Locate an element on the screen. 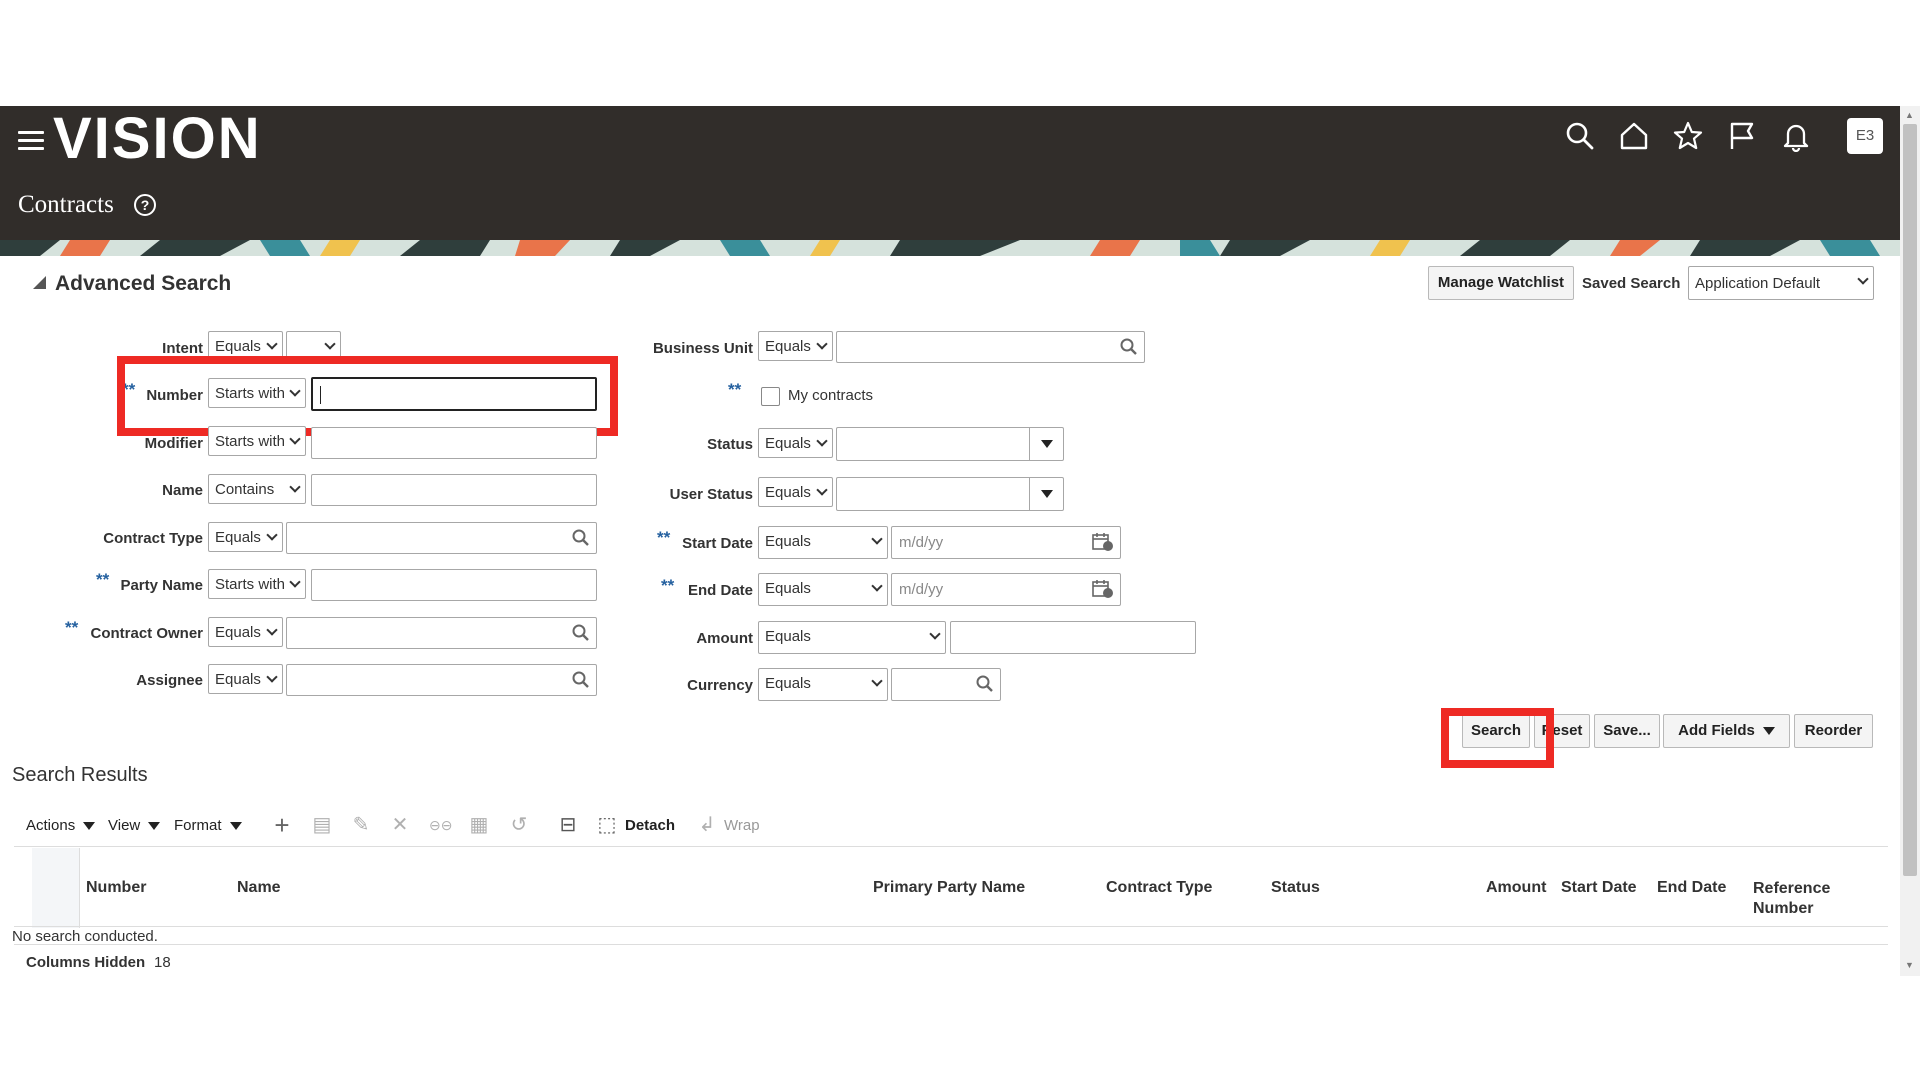 The image size is (1920, 1080). contract-owner-input is located at coordinates (441, 633).